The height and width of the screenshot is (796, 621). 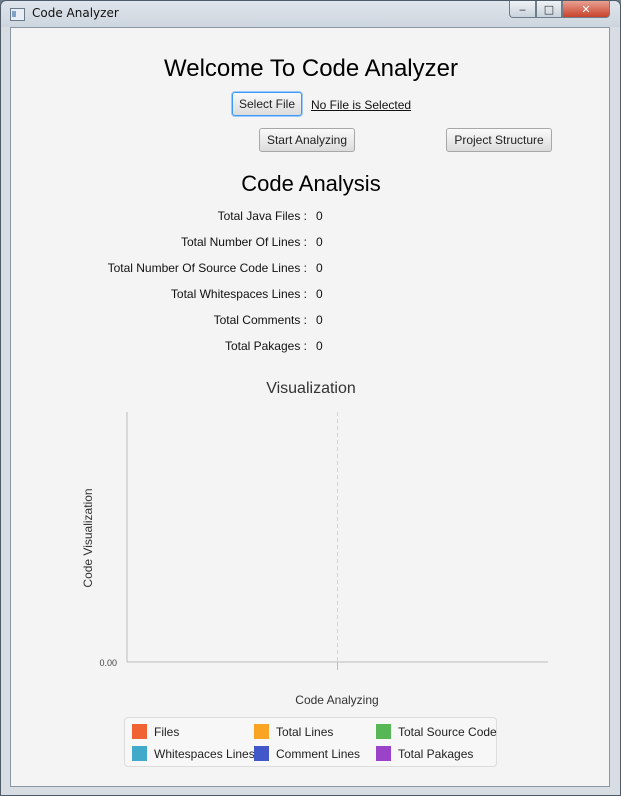 What do you see at coordinates (167, 732) in the screenshot?
I see `legend-label-files: Files` at bounding box center [167, 732].